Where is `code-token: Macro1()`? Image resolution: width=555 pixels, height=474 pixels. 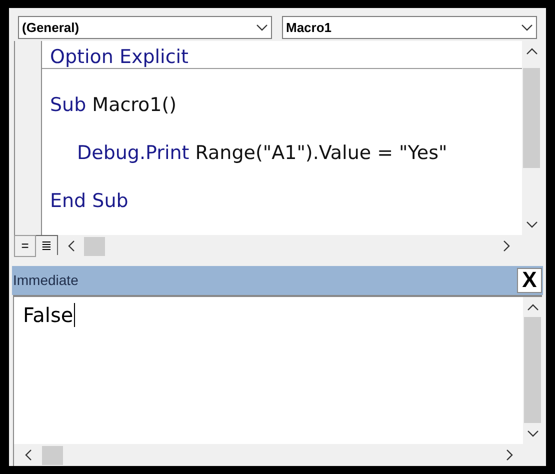 code-token: Macro1() is located at coordinates (134, 105).